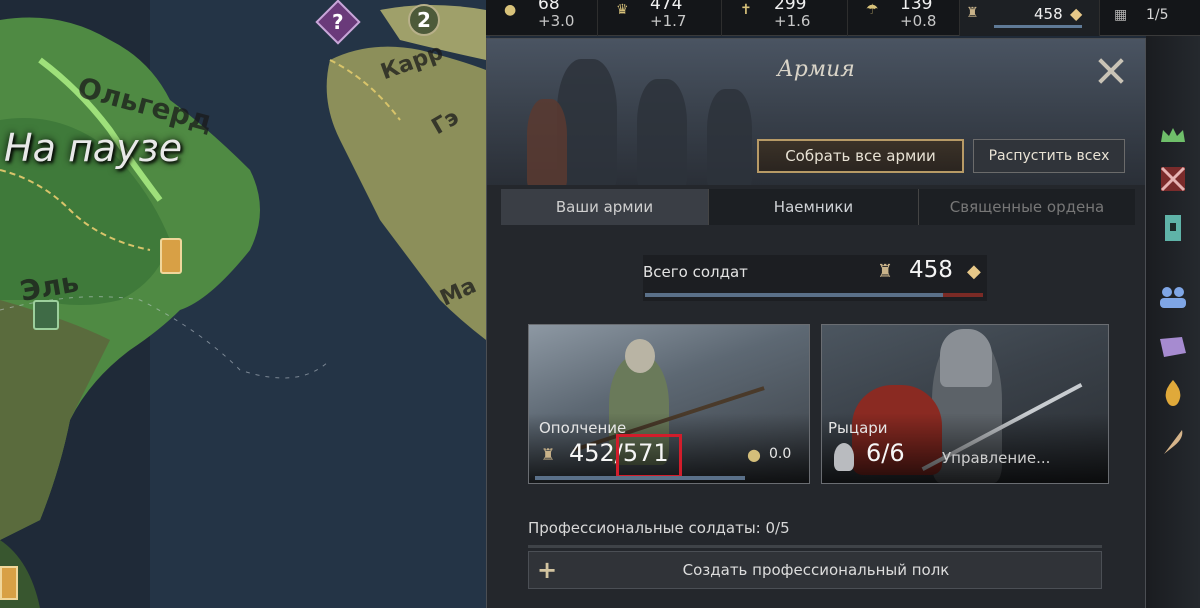 The height and width of the screenshot is (608, 1200). What do you see at coordinates (171, 256) in the screenshot?
I see `holding-banner-icon` at bounding box center [171, 256].